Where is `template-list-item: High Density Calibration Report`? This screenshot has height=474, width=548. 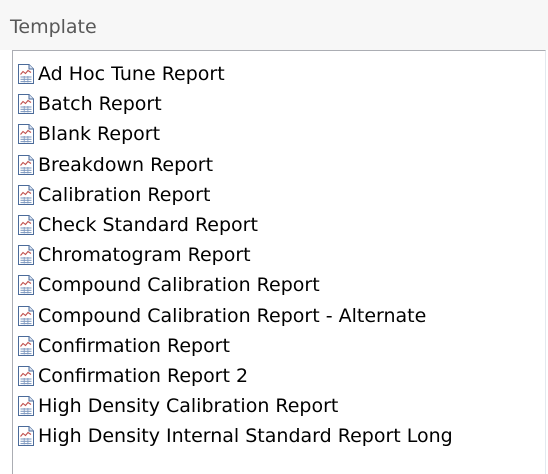 template-list-item: High Density Calibration Report is located at coordinates (177, 406).